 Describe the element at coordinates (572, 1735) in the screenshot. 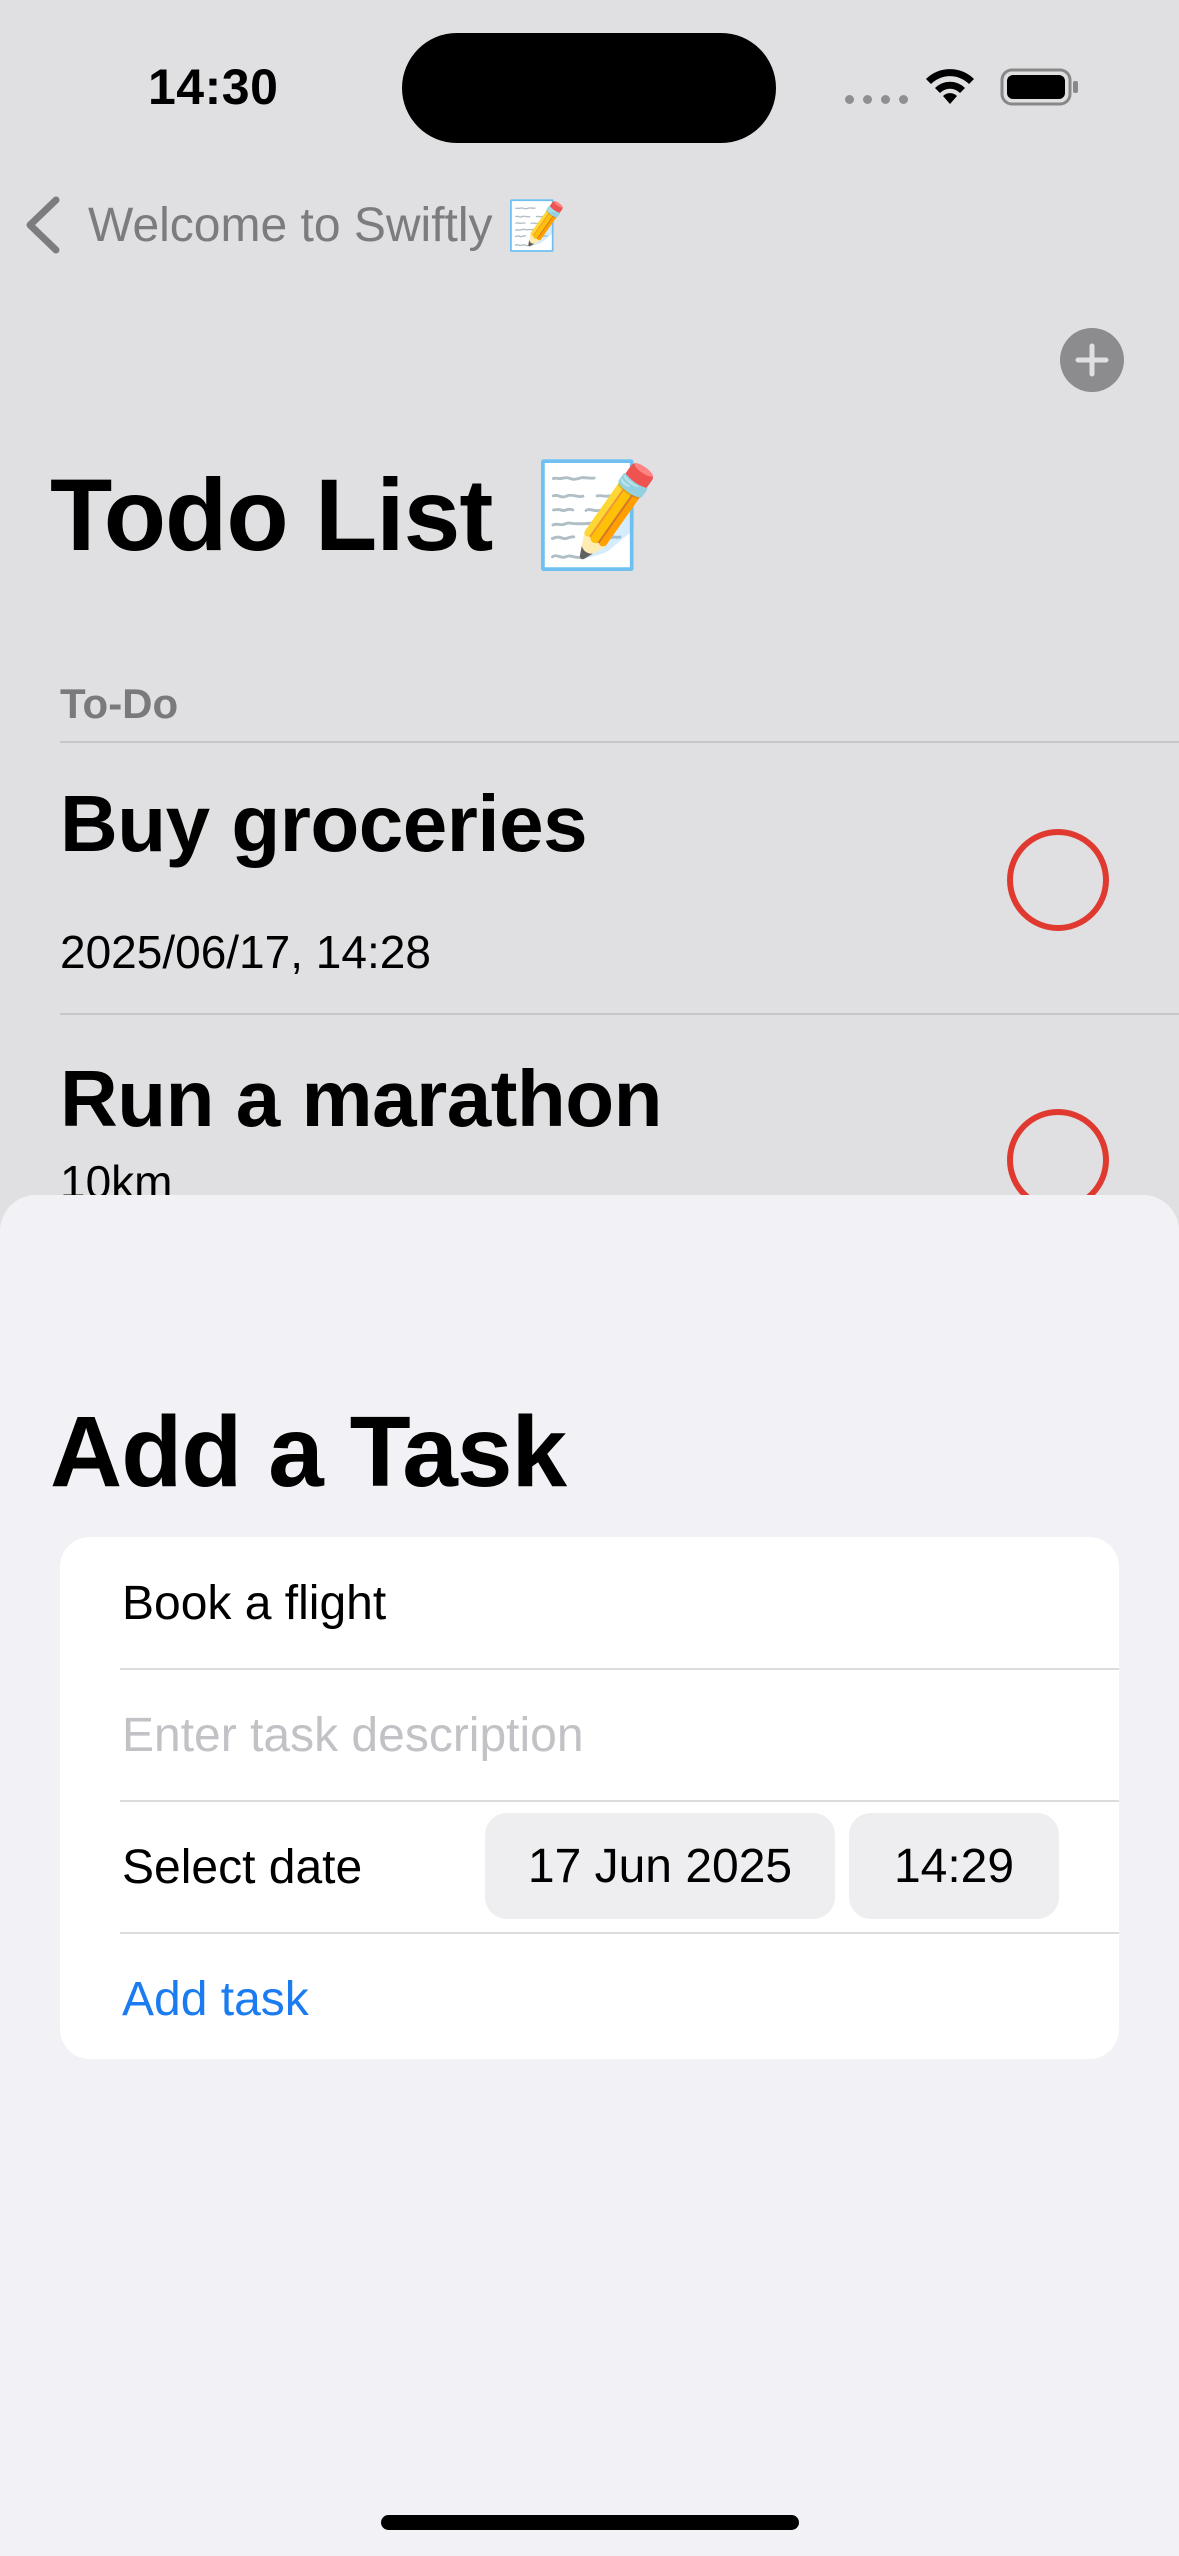

I see `task-description-field` at that location.